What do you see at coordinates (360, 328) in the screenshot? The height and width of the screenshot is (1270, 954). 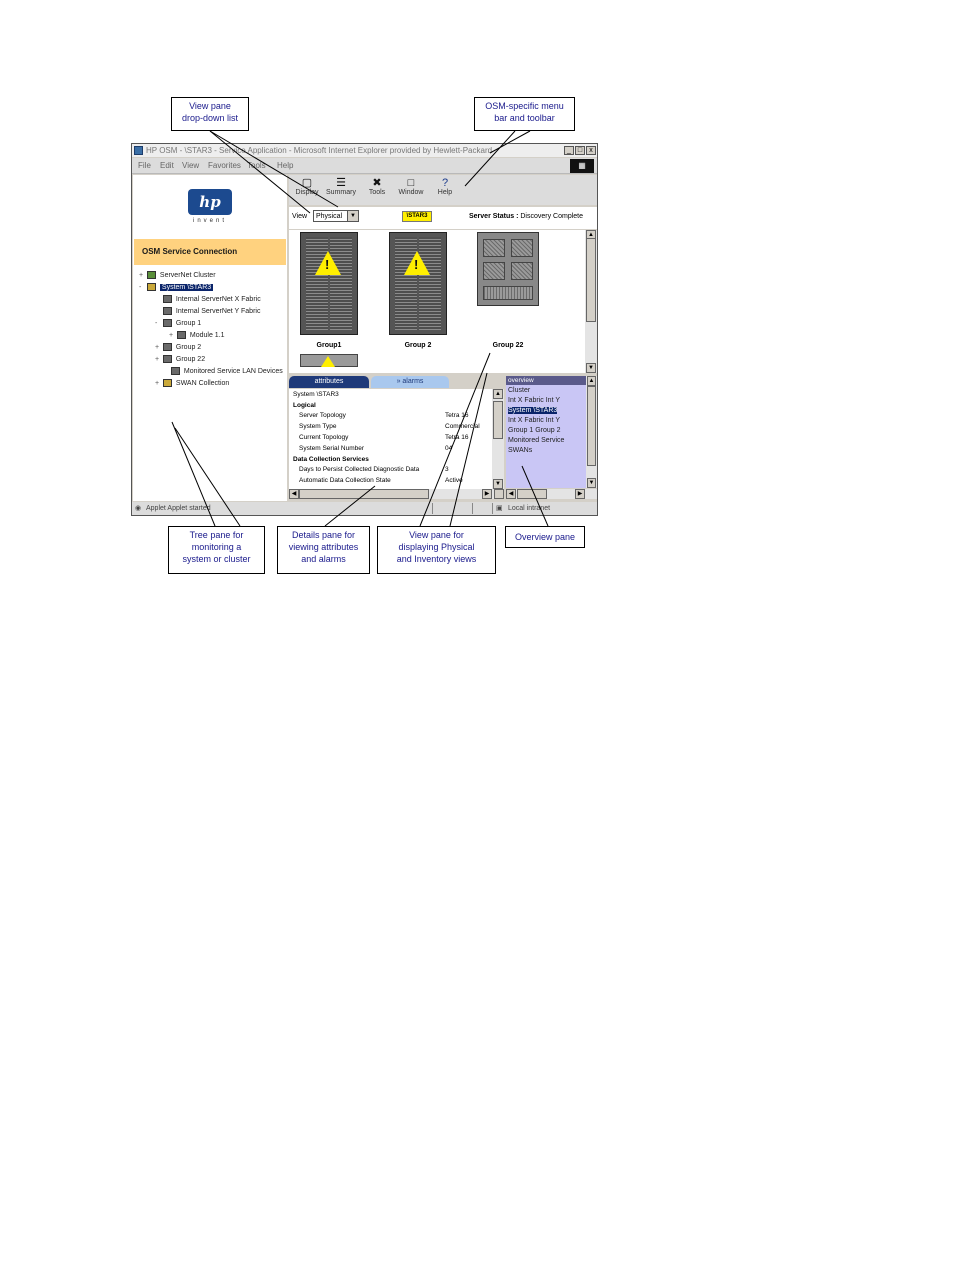 I see `callout-leader-lines` at bounding box center [360, 328].